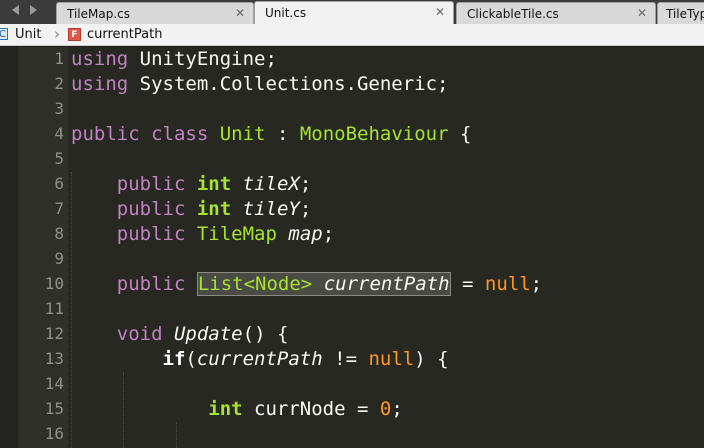 The height and width of the screenshot is (448, 704). Describe the element at coordinates (33, 10) in the screenshot. I see `tab-scroll-right-icon` at that location.